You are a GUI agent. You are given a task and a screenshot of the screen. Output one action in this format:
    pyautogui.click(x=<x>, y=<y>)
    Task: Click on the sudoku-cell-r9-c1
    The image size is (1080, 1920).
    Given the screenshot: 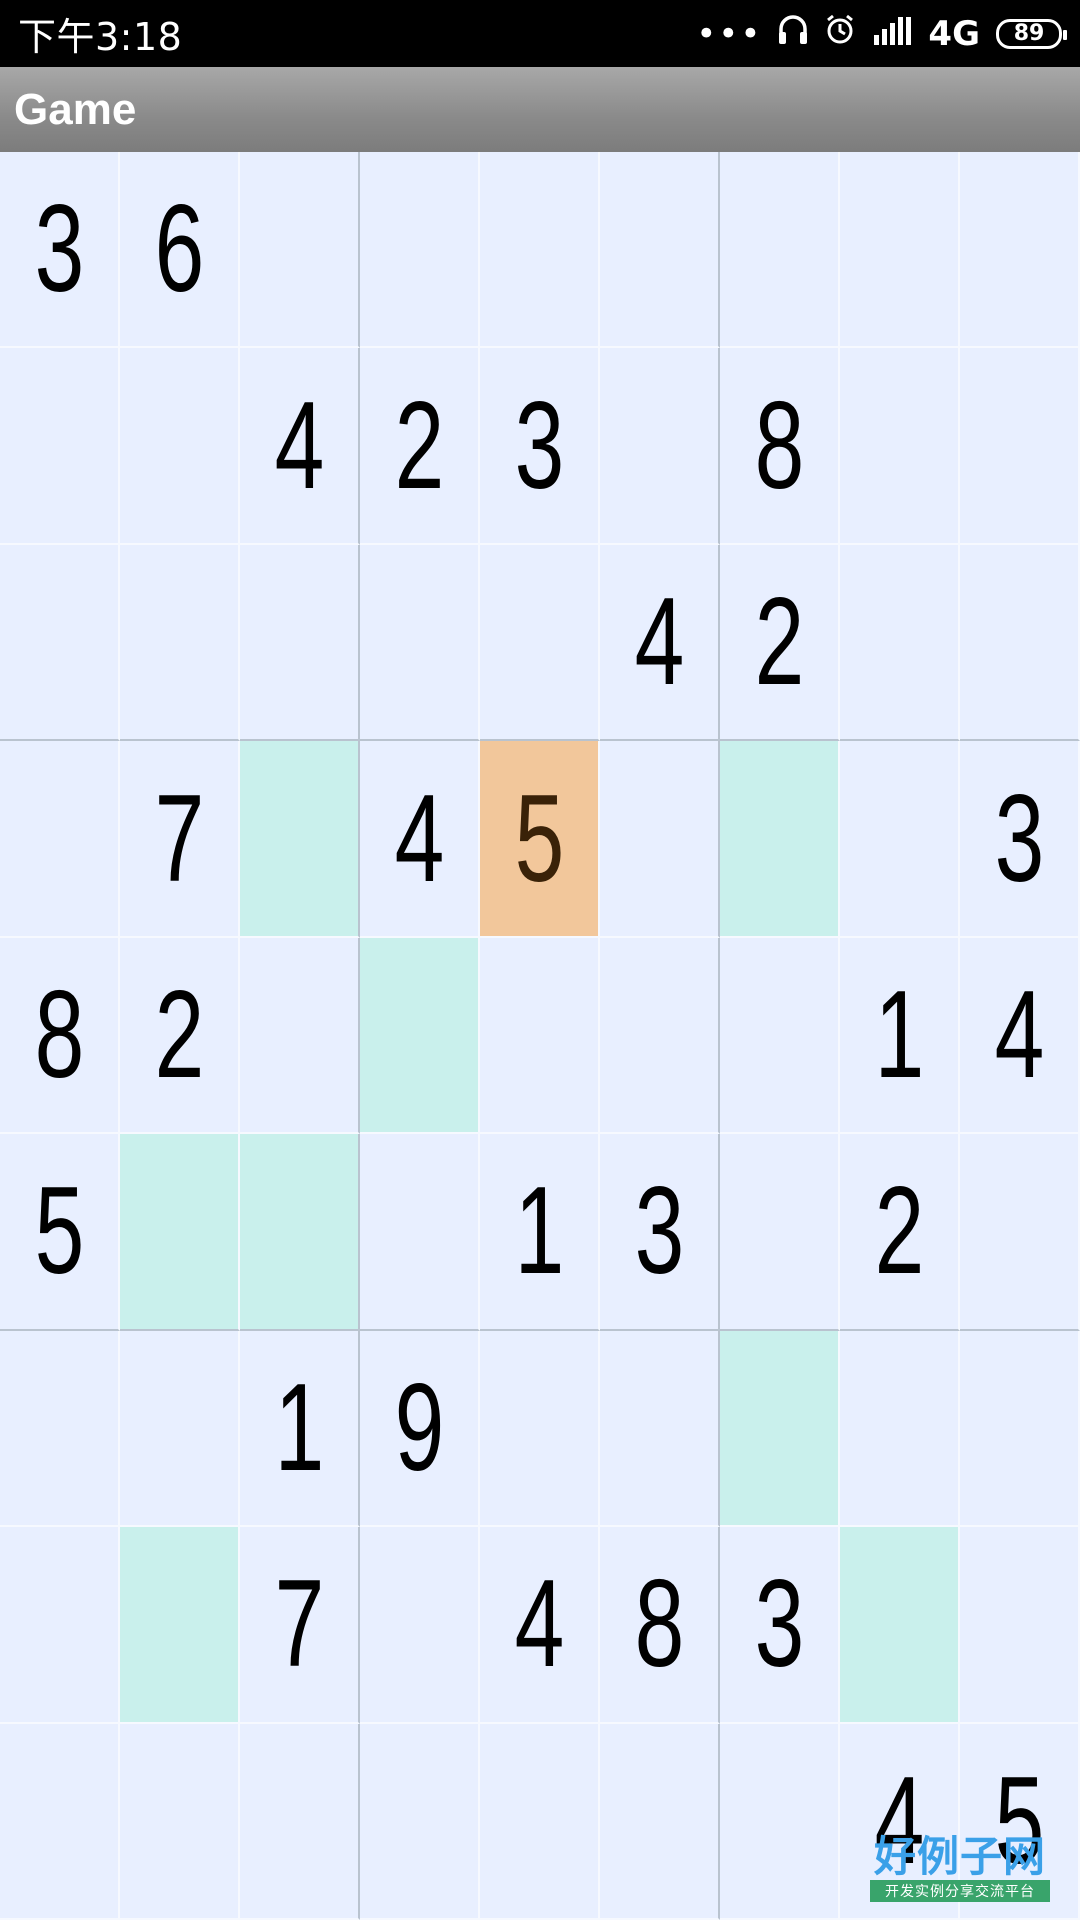 What is the action you would take?
    pyautogui.click(x=60, y=1821)
    